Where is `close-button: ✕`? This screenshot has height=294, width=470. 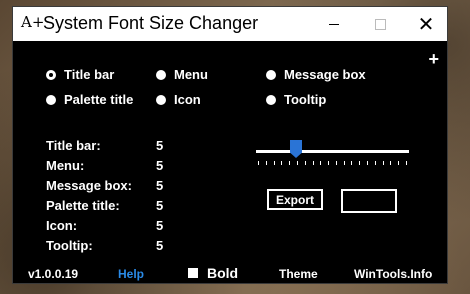
close-button: ✕ is located at coordinates (426, 24).